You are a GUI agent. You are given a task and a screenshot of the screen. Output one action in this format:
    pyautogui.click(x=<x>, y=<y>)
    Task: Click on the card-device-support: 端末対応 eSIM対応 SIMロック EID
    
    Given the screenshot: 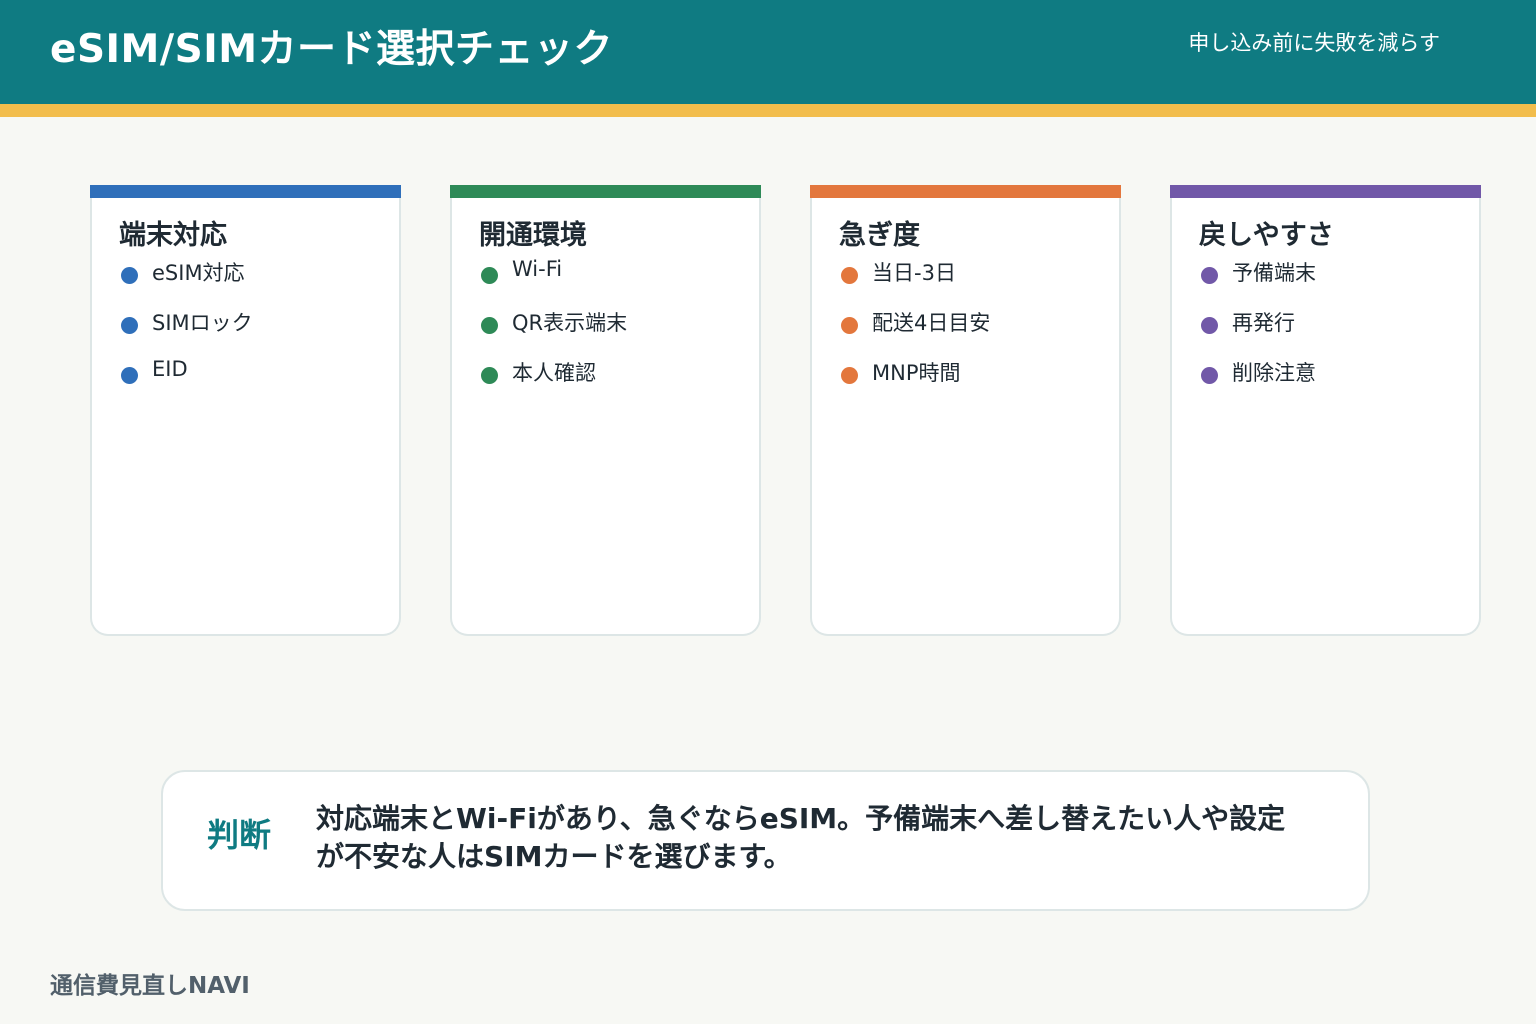 What is the action you would take?
    pyautogui.click(x=245, y=410)
    